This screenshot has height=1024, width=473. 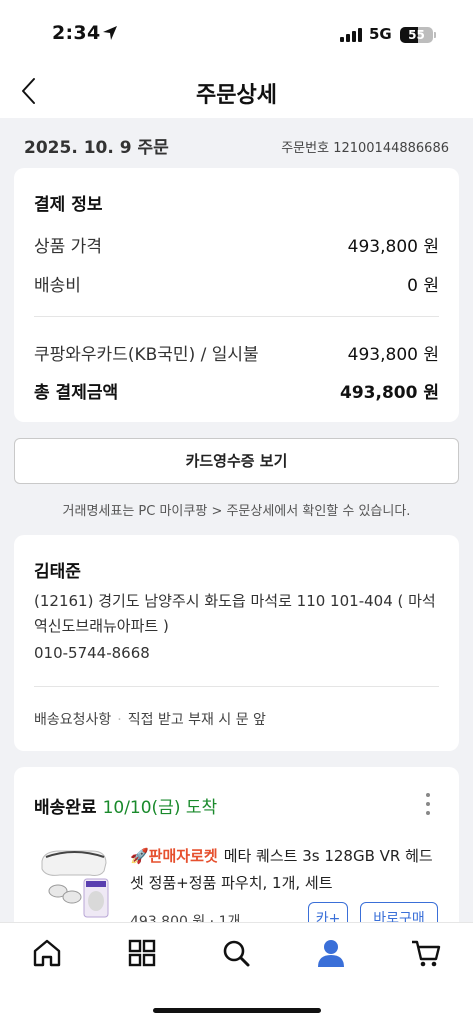 I want to click on seller-rocket-badge: 🚀판매자로켓, so click(x=174, y=856).